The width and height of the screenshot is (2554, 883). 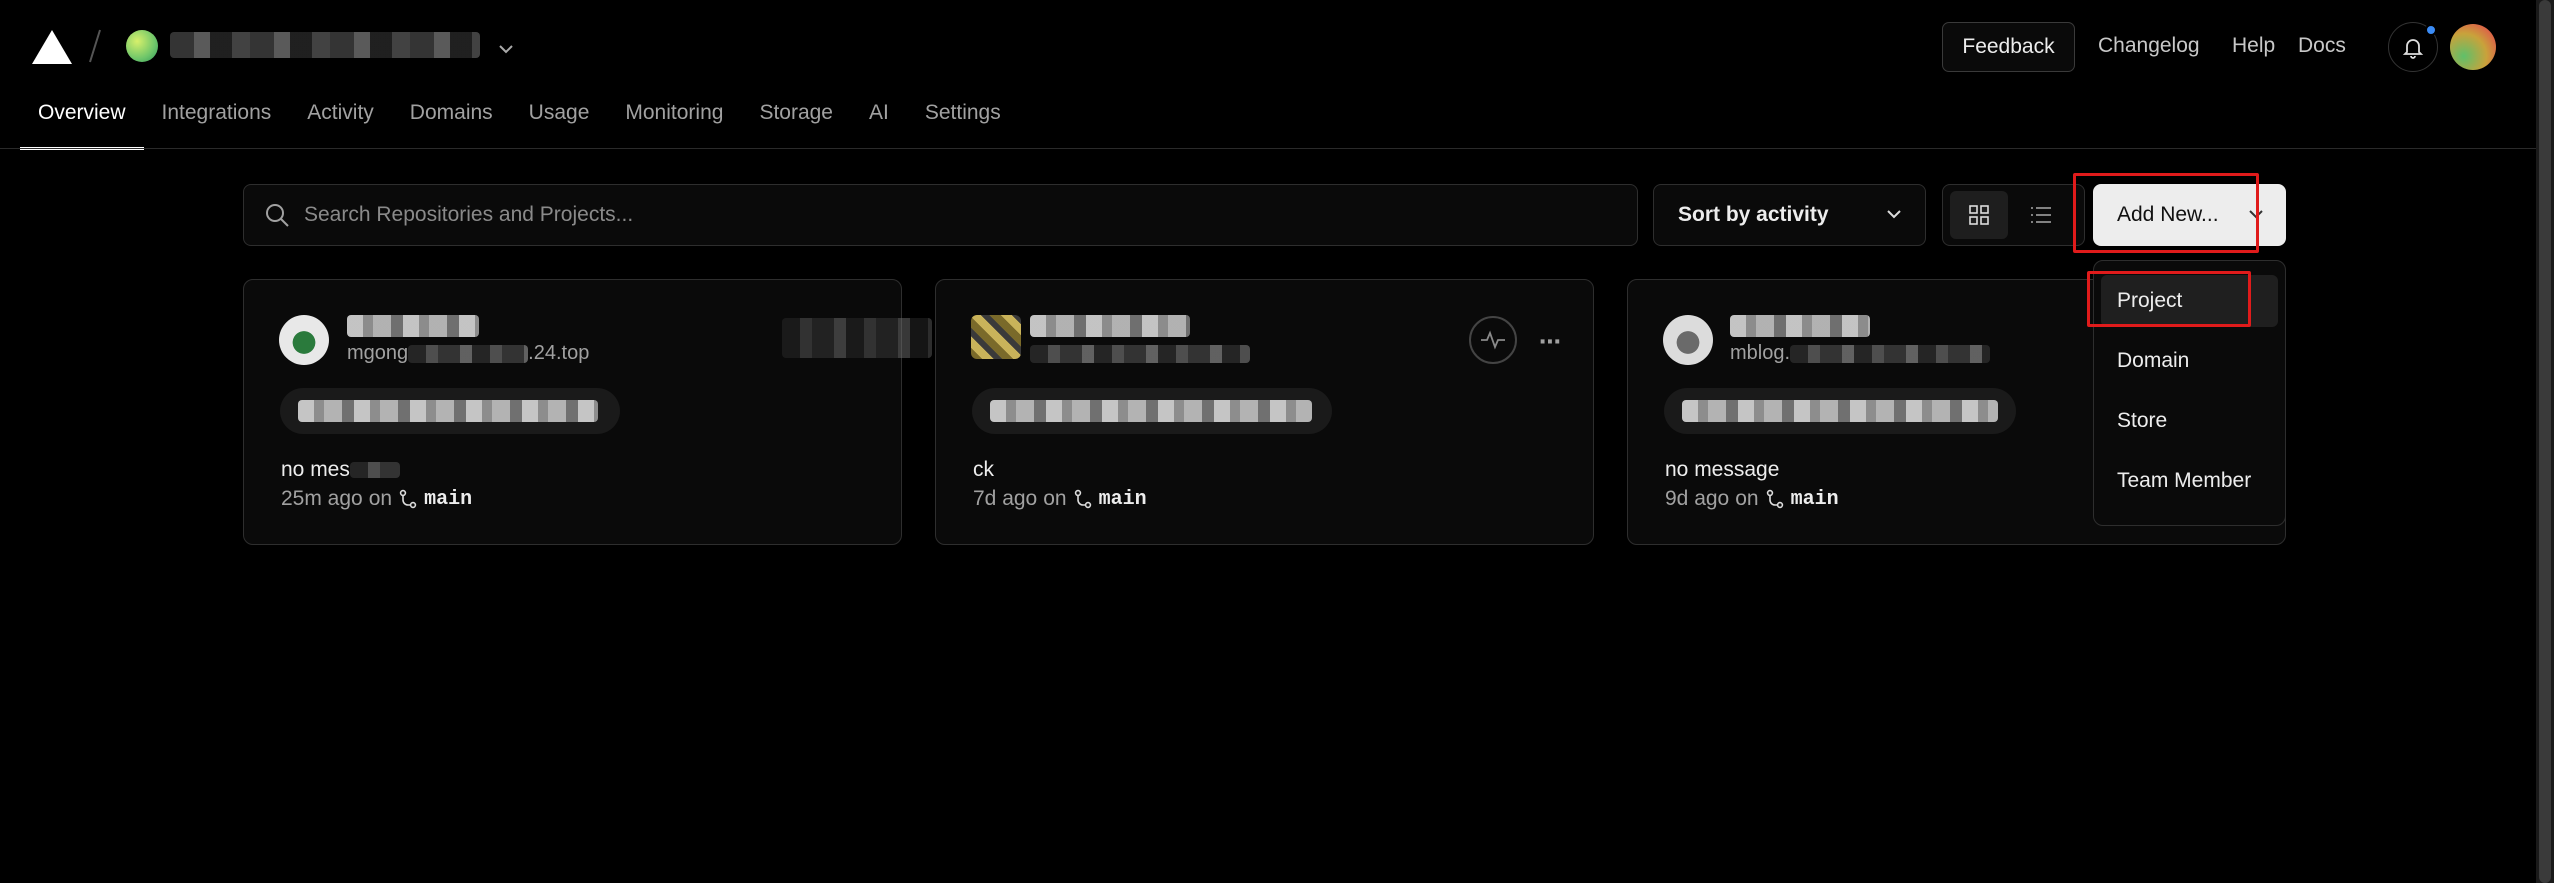 I want to click on activity-pulse-icon, so click(x=1493, y=340).